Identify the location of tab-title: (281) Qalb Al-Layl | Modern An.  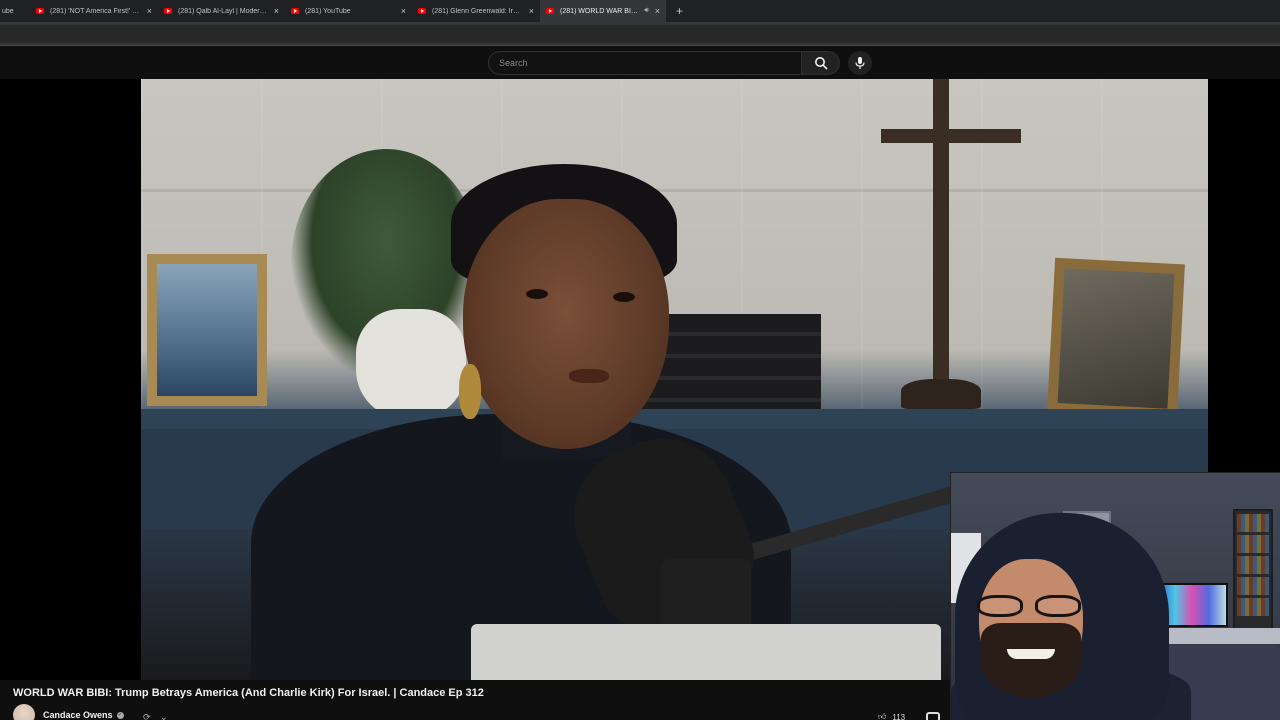
(223, 11).